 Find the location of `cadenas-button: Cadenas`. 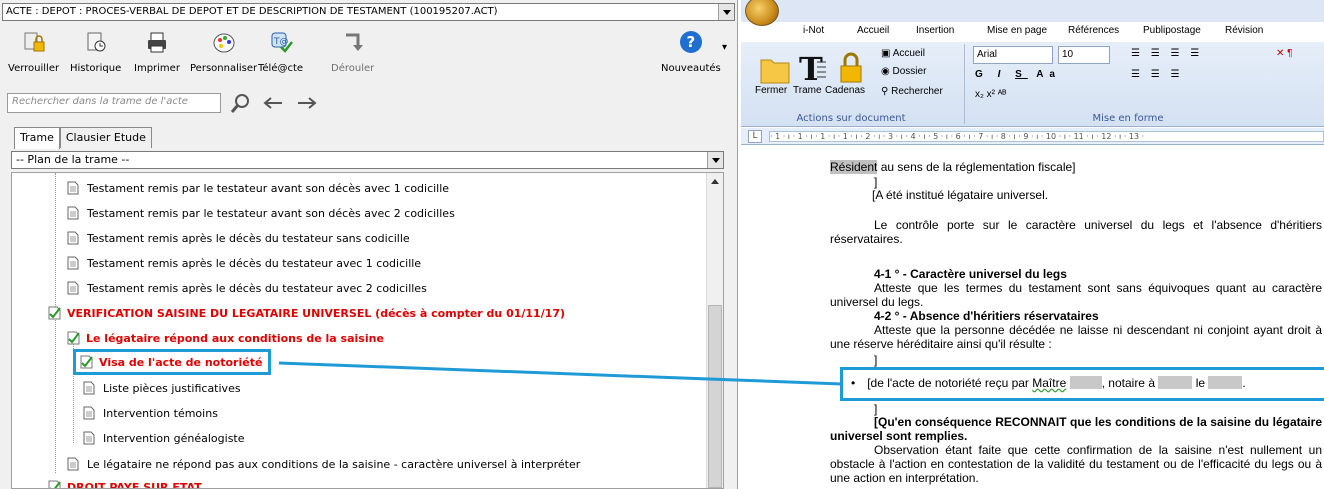

cadenas-button: Cadenas is located at coordinates (845, 90).